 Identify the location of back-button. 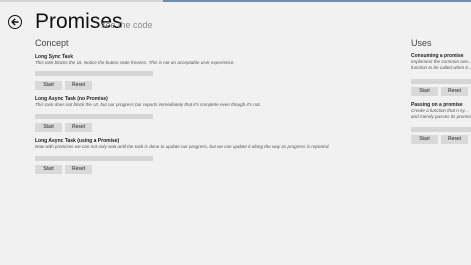
(15, 22).